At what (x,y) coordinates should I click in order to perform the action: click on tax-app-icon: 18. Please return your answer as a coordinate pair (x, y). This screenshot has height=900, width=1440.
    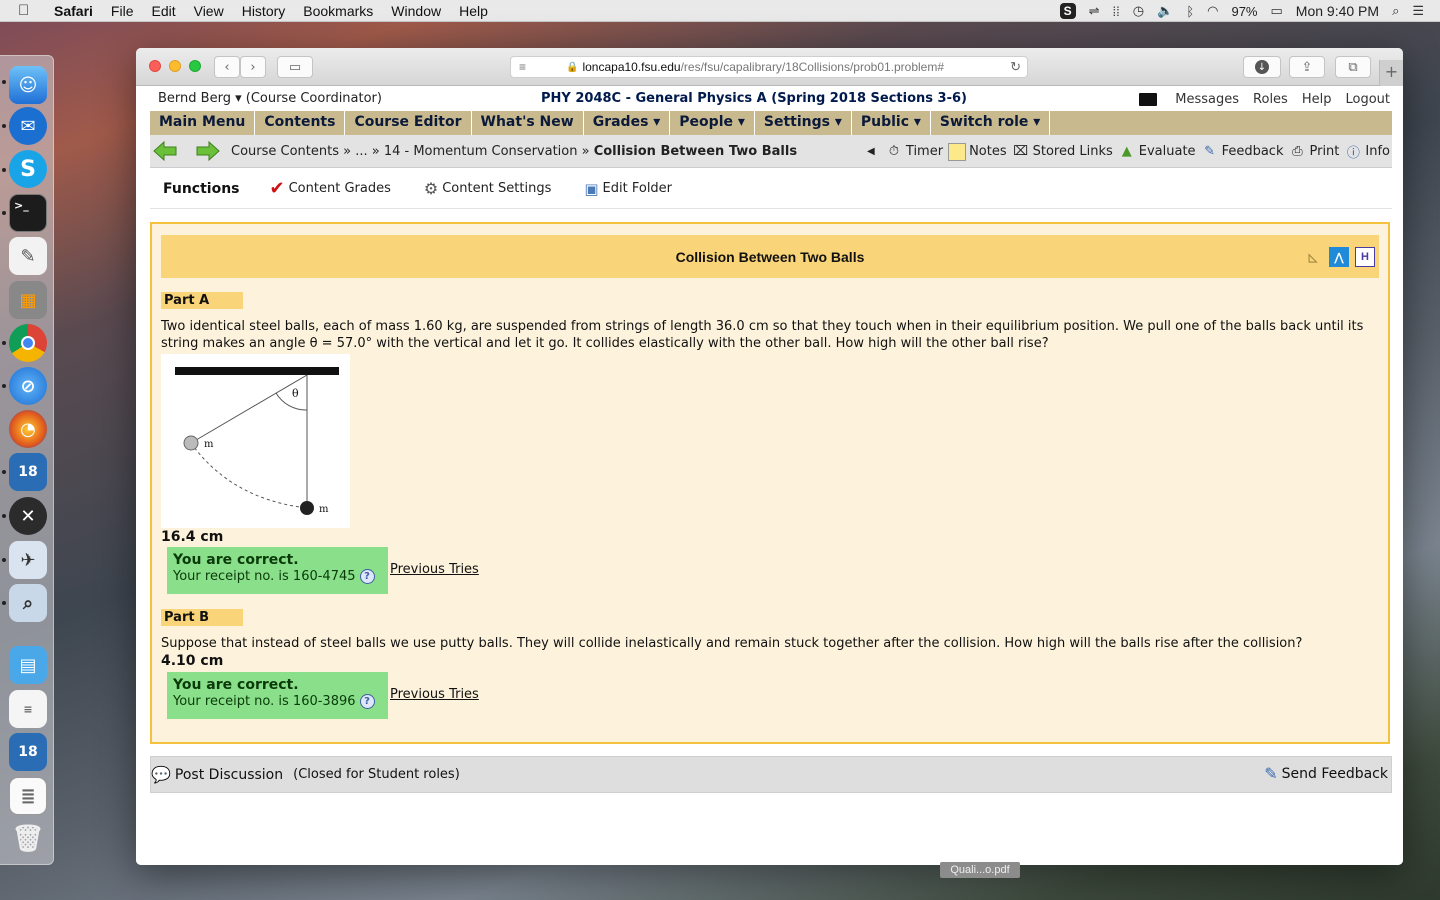
    Looking at the image, I should click on (28, 472).